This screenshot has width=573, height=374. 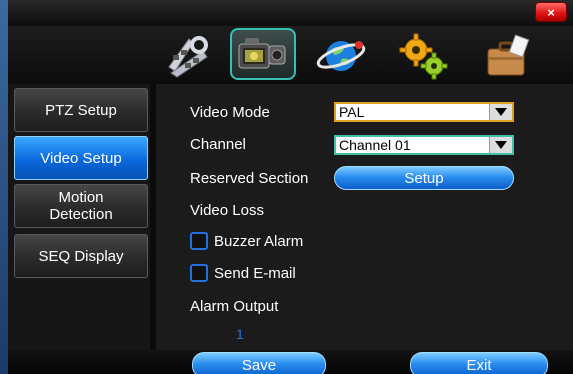 I want to click on close-button: ×, so click(x=551, y=12).